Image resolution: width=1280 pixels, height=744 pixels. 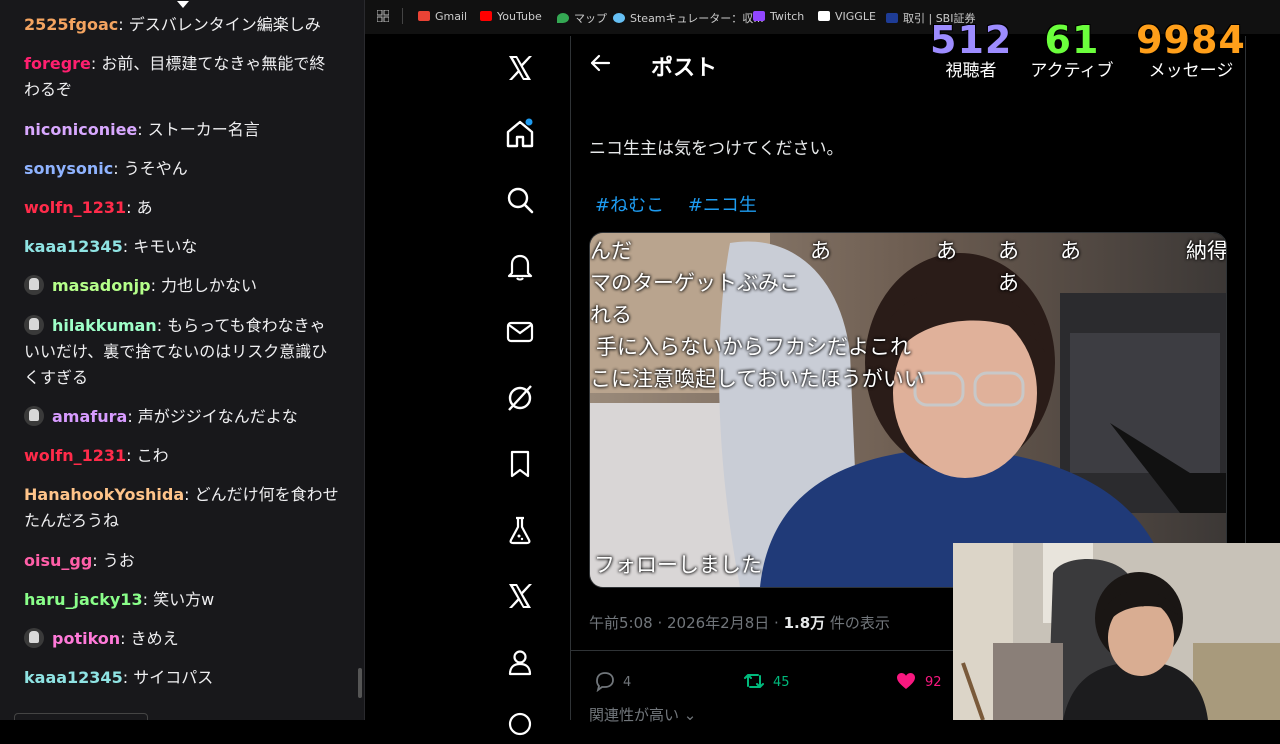 What do you see at coordinates (175, 76) in the screenshot?
I see `chat-message: foregre: お前、目標建てなきゃ無能で終わるぞ` at bounding box center [175, 76].